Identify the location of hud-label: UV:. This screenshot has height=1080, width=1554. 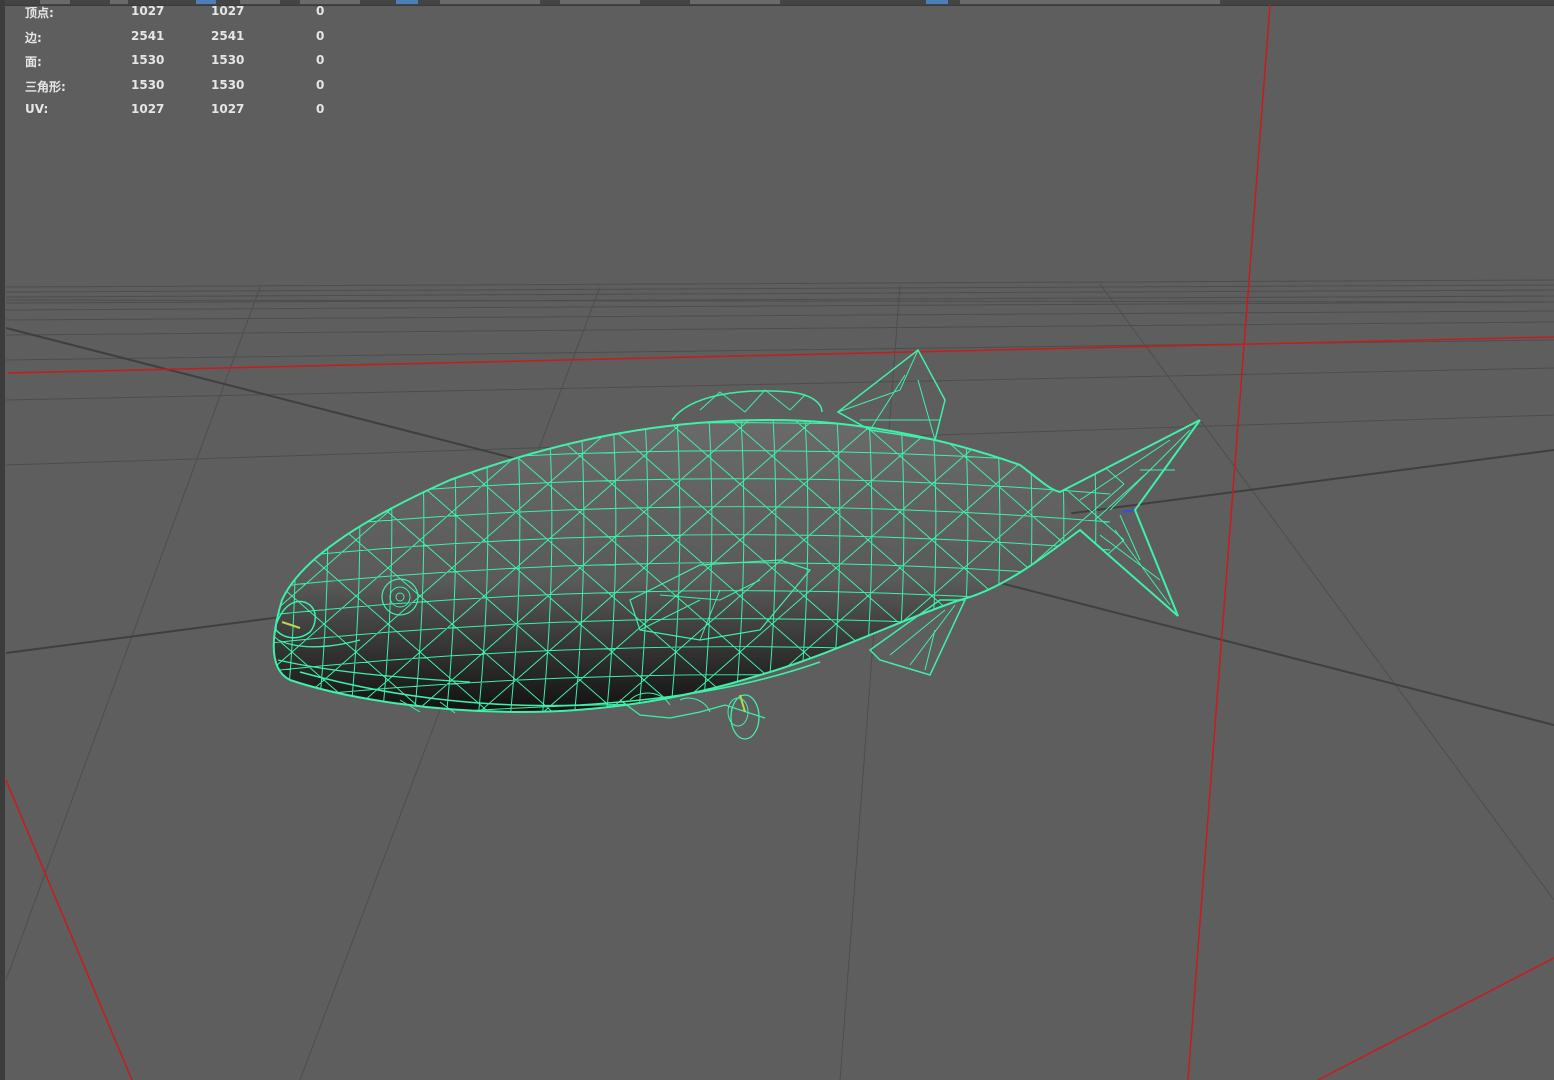
(37, 109).